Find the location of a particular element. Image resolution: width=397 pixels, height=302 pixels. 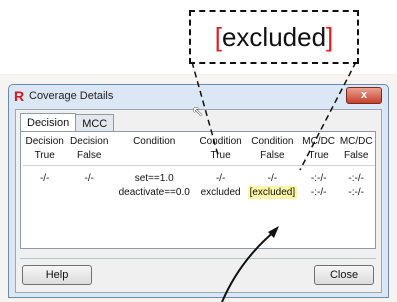

table-row: -/- -/- set==1.0 -/- -/- -:-/- -:-/- is located at coordinates (199, 179).